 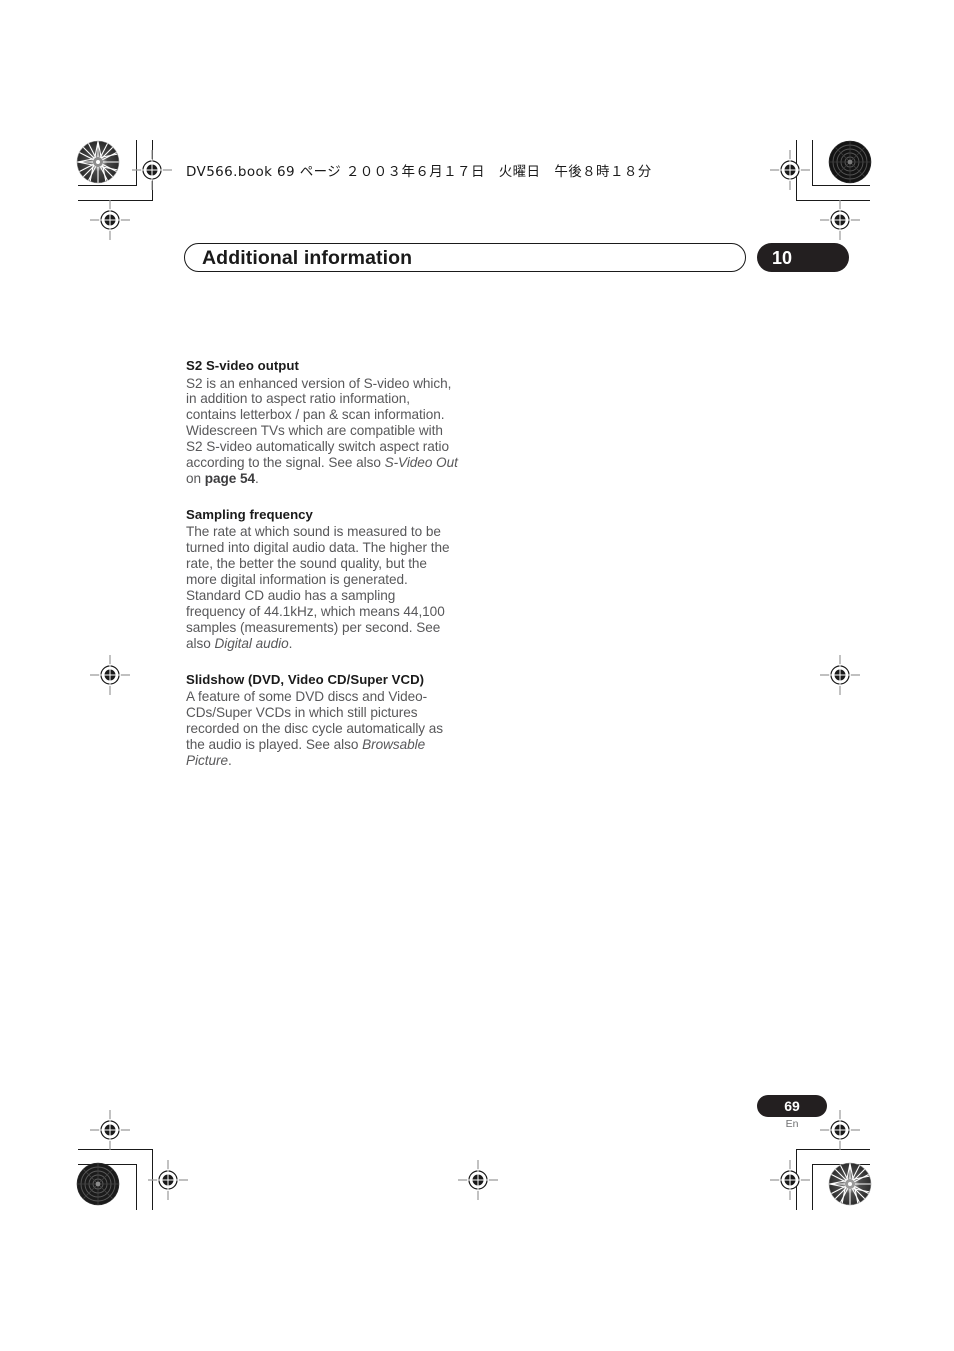 What do you see at coordinates (782, 258) in the screenshot?
I see `chapter-number-label: 10` at bounding box center [782, 258].